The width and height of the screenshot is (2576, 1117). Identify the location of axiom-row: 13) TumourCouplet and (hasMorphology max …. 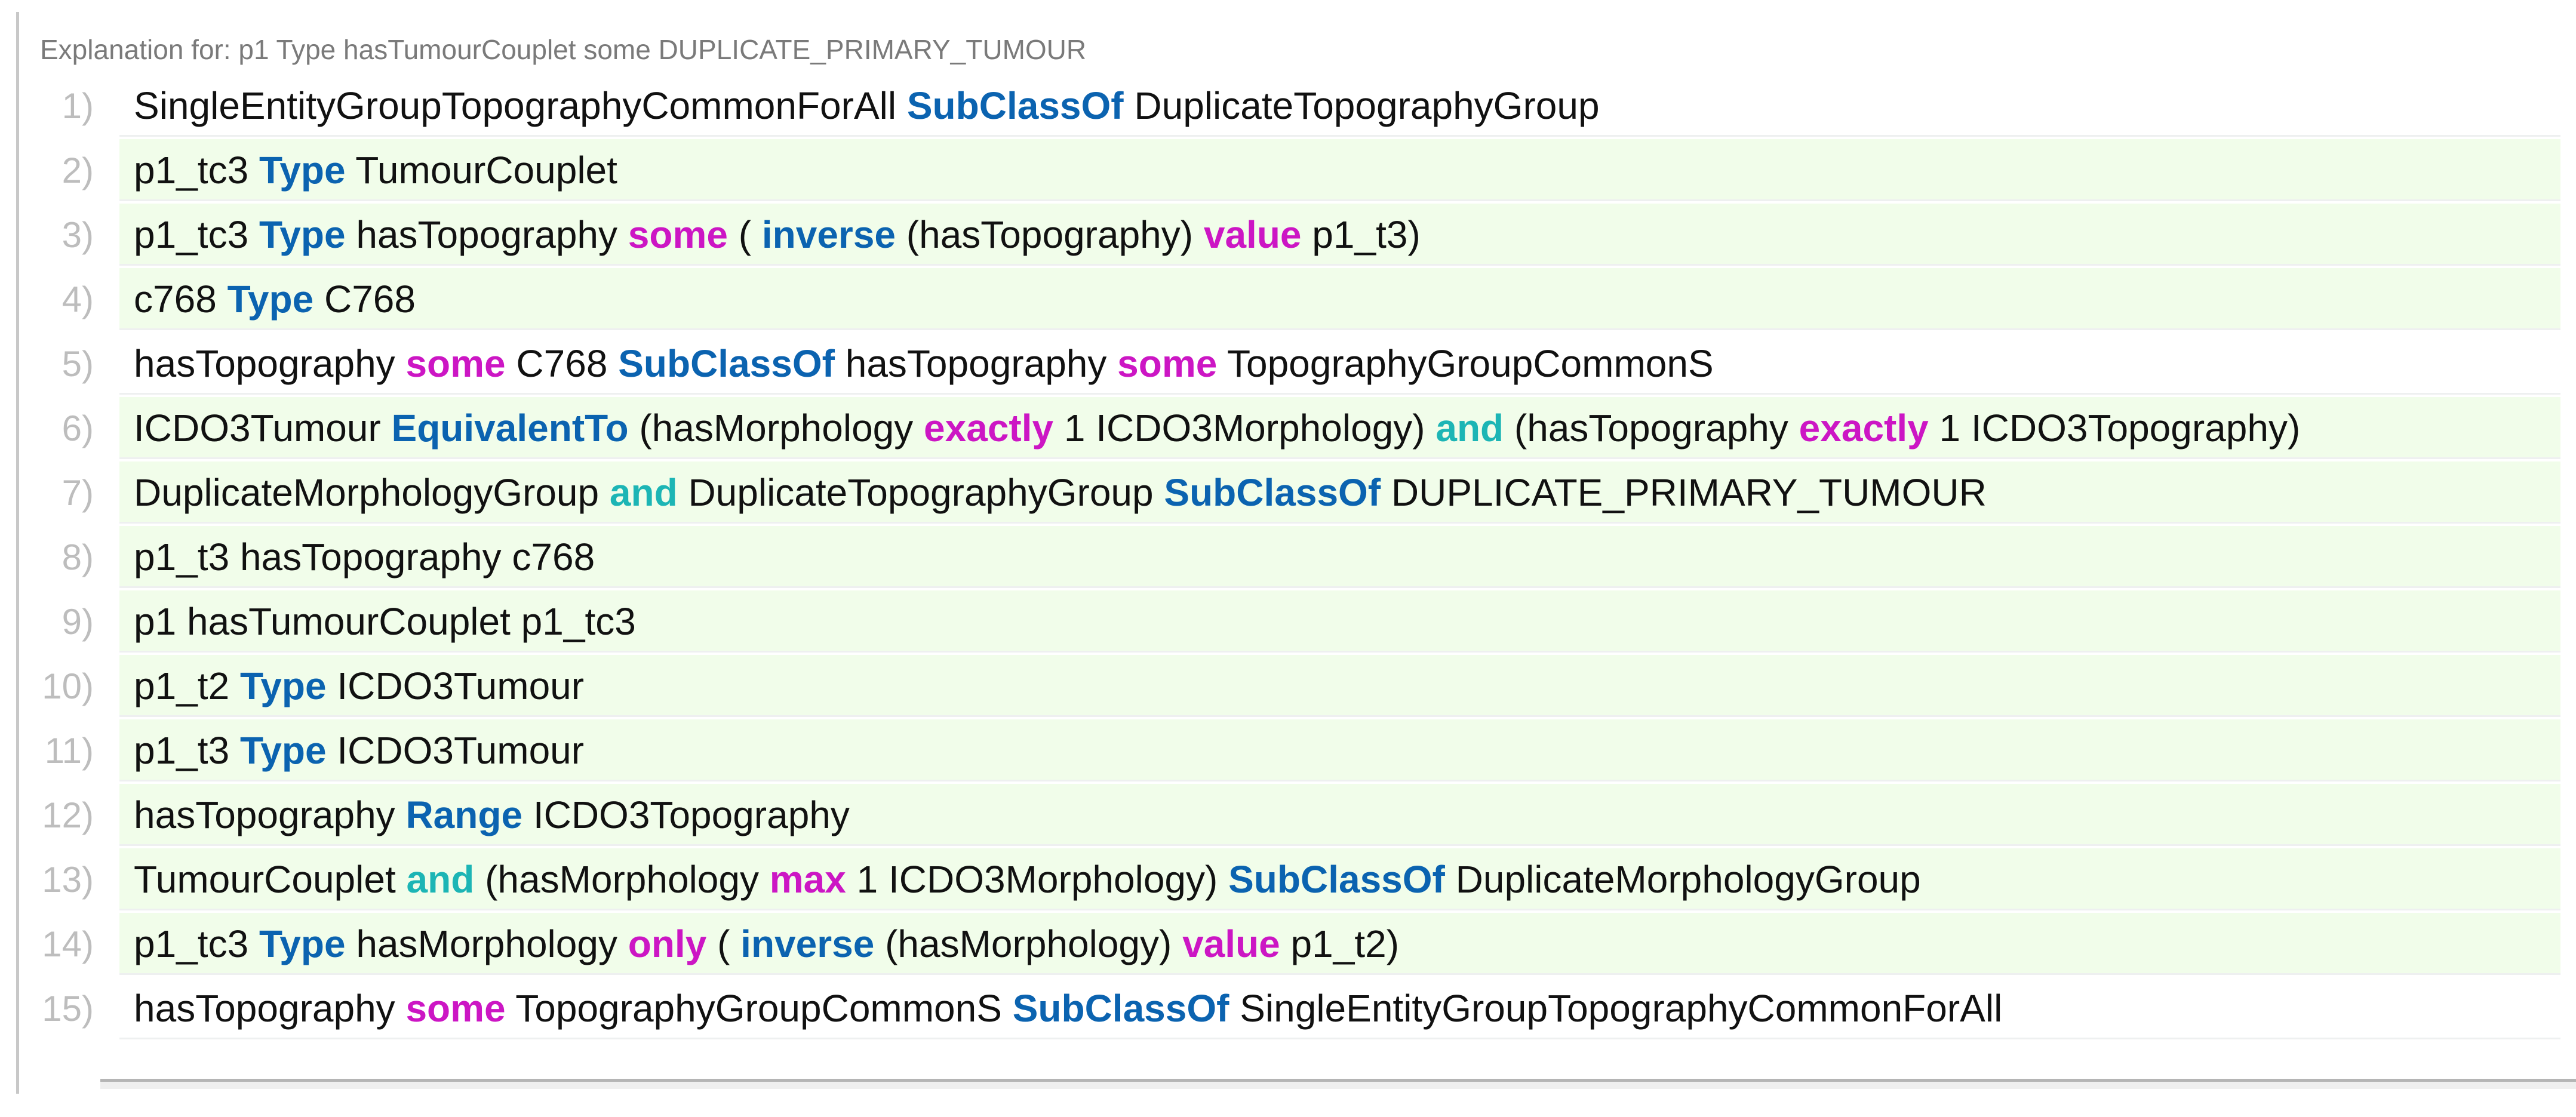
(1289, 879).